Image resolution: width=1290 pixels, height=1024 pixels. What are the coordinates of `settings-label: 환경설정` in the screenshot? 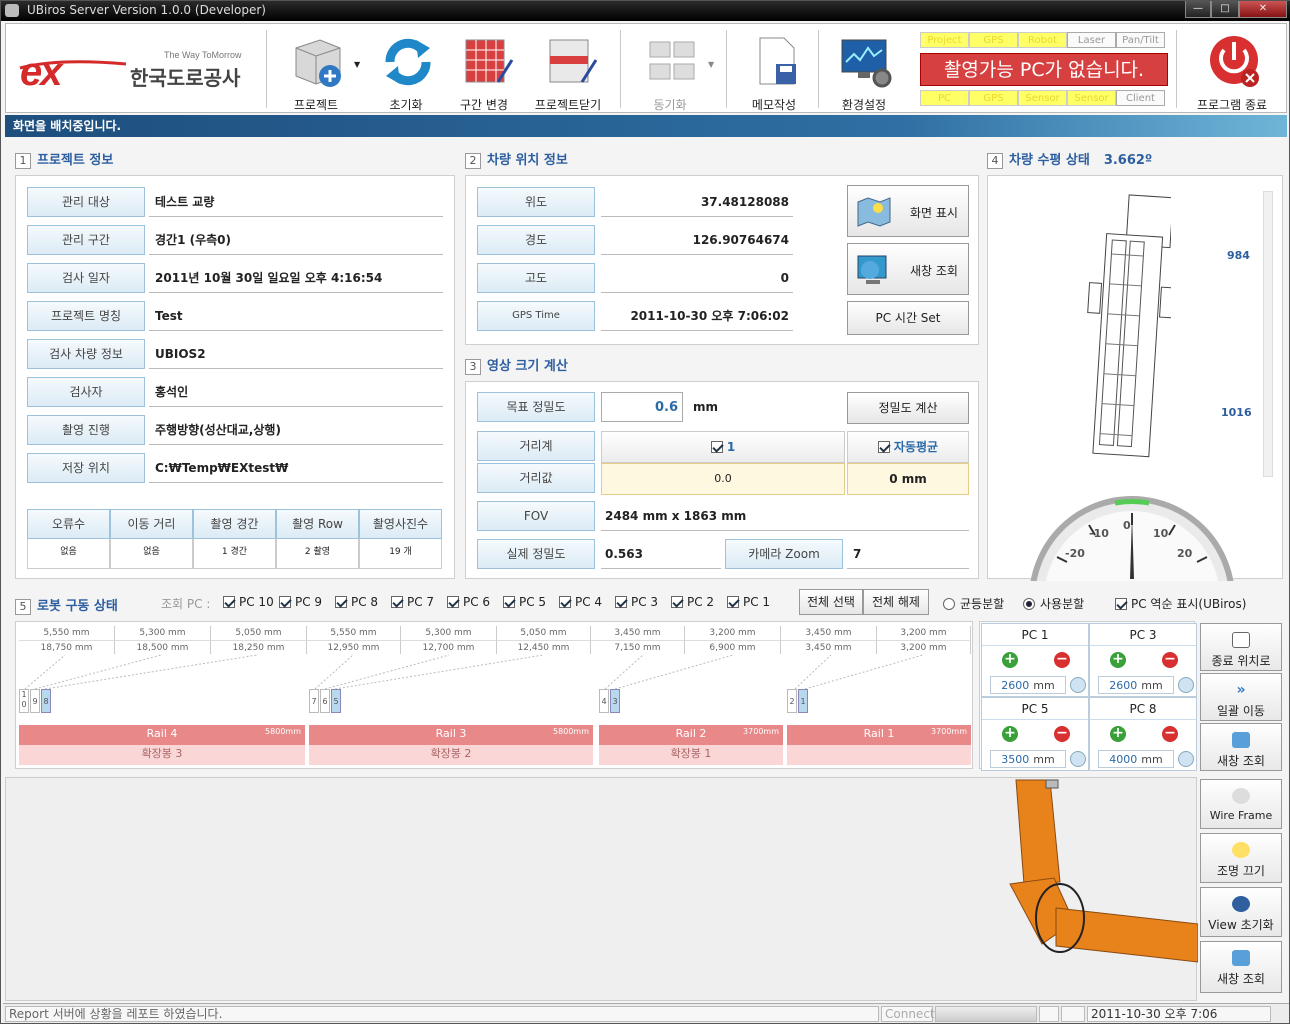 It's located at (864, 105).